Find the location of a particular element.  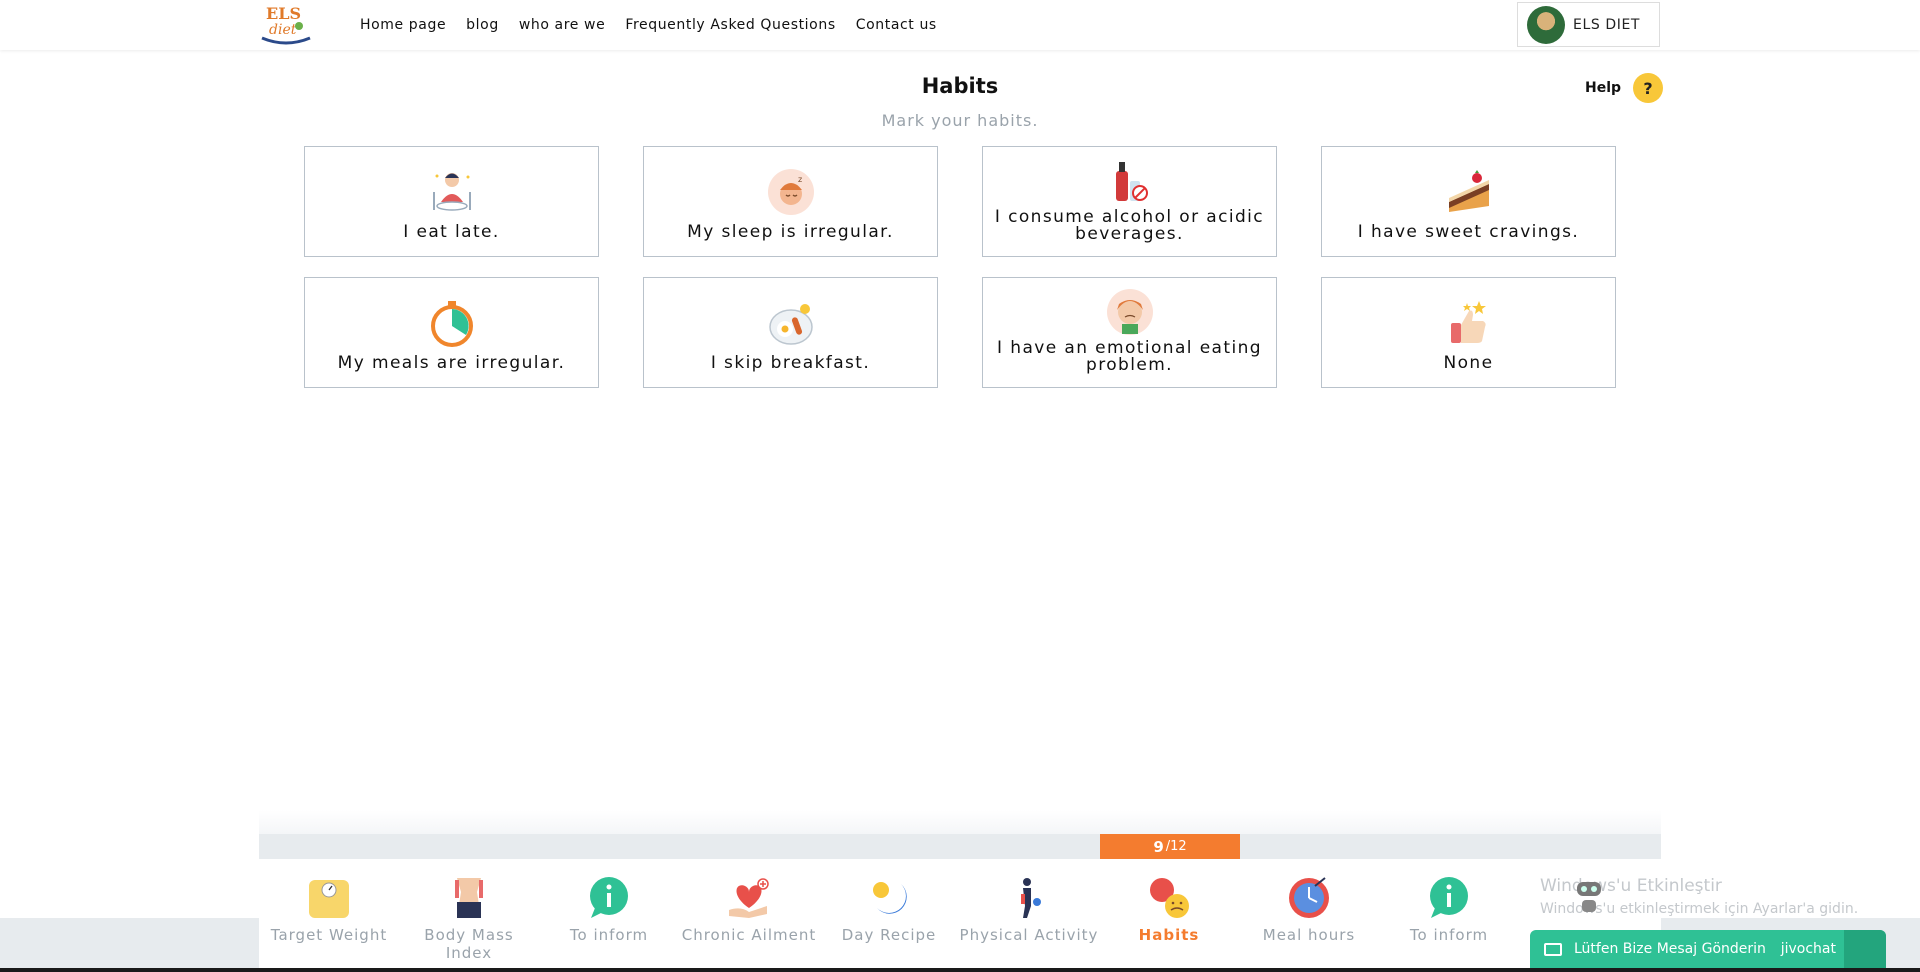

habit-label: My meals are irregular. is located at coordinates (451, 363).